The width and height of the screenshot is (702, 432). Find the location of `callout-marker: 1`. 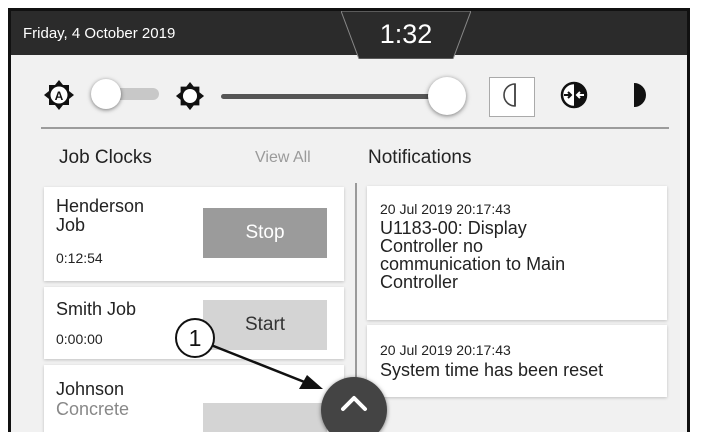

callout-marker: 1 is located at coordinates (195, 338).